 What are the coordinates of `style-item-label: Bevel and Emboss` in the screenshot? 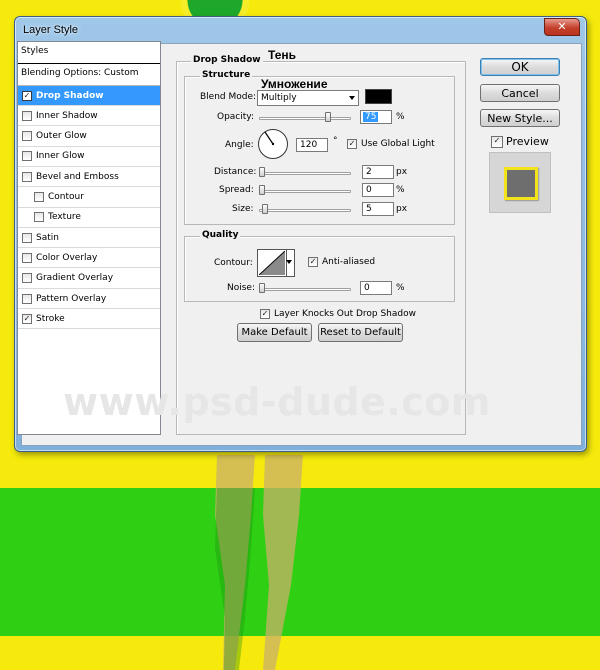 It's located at (77, 176).